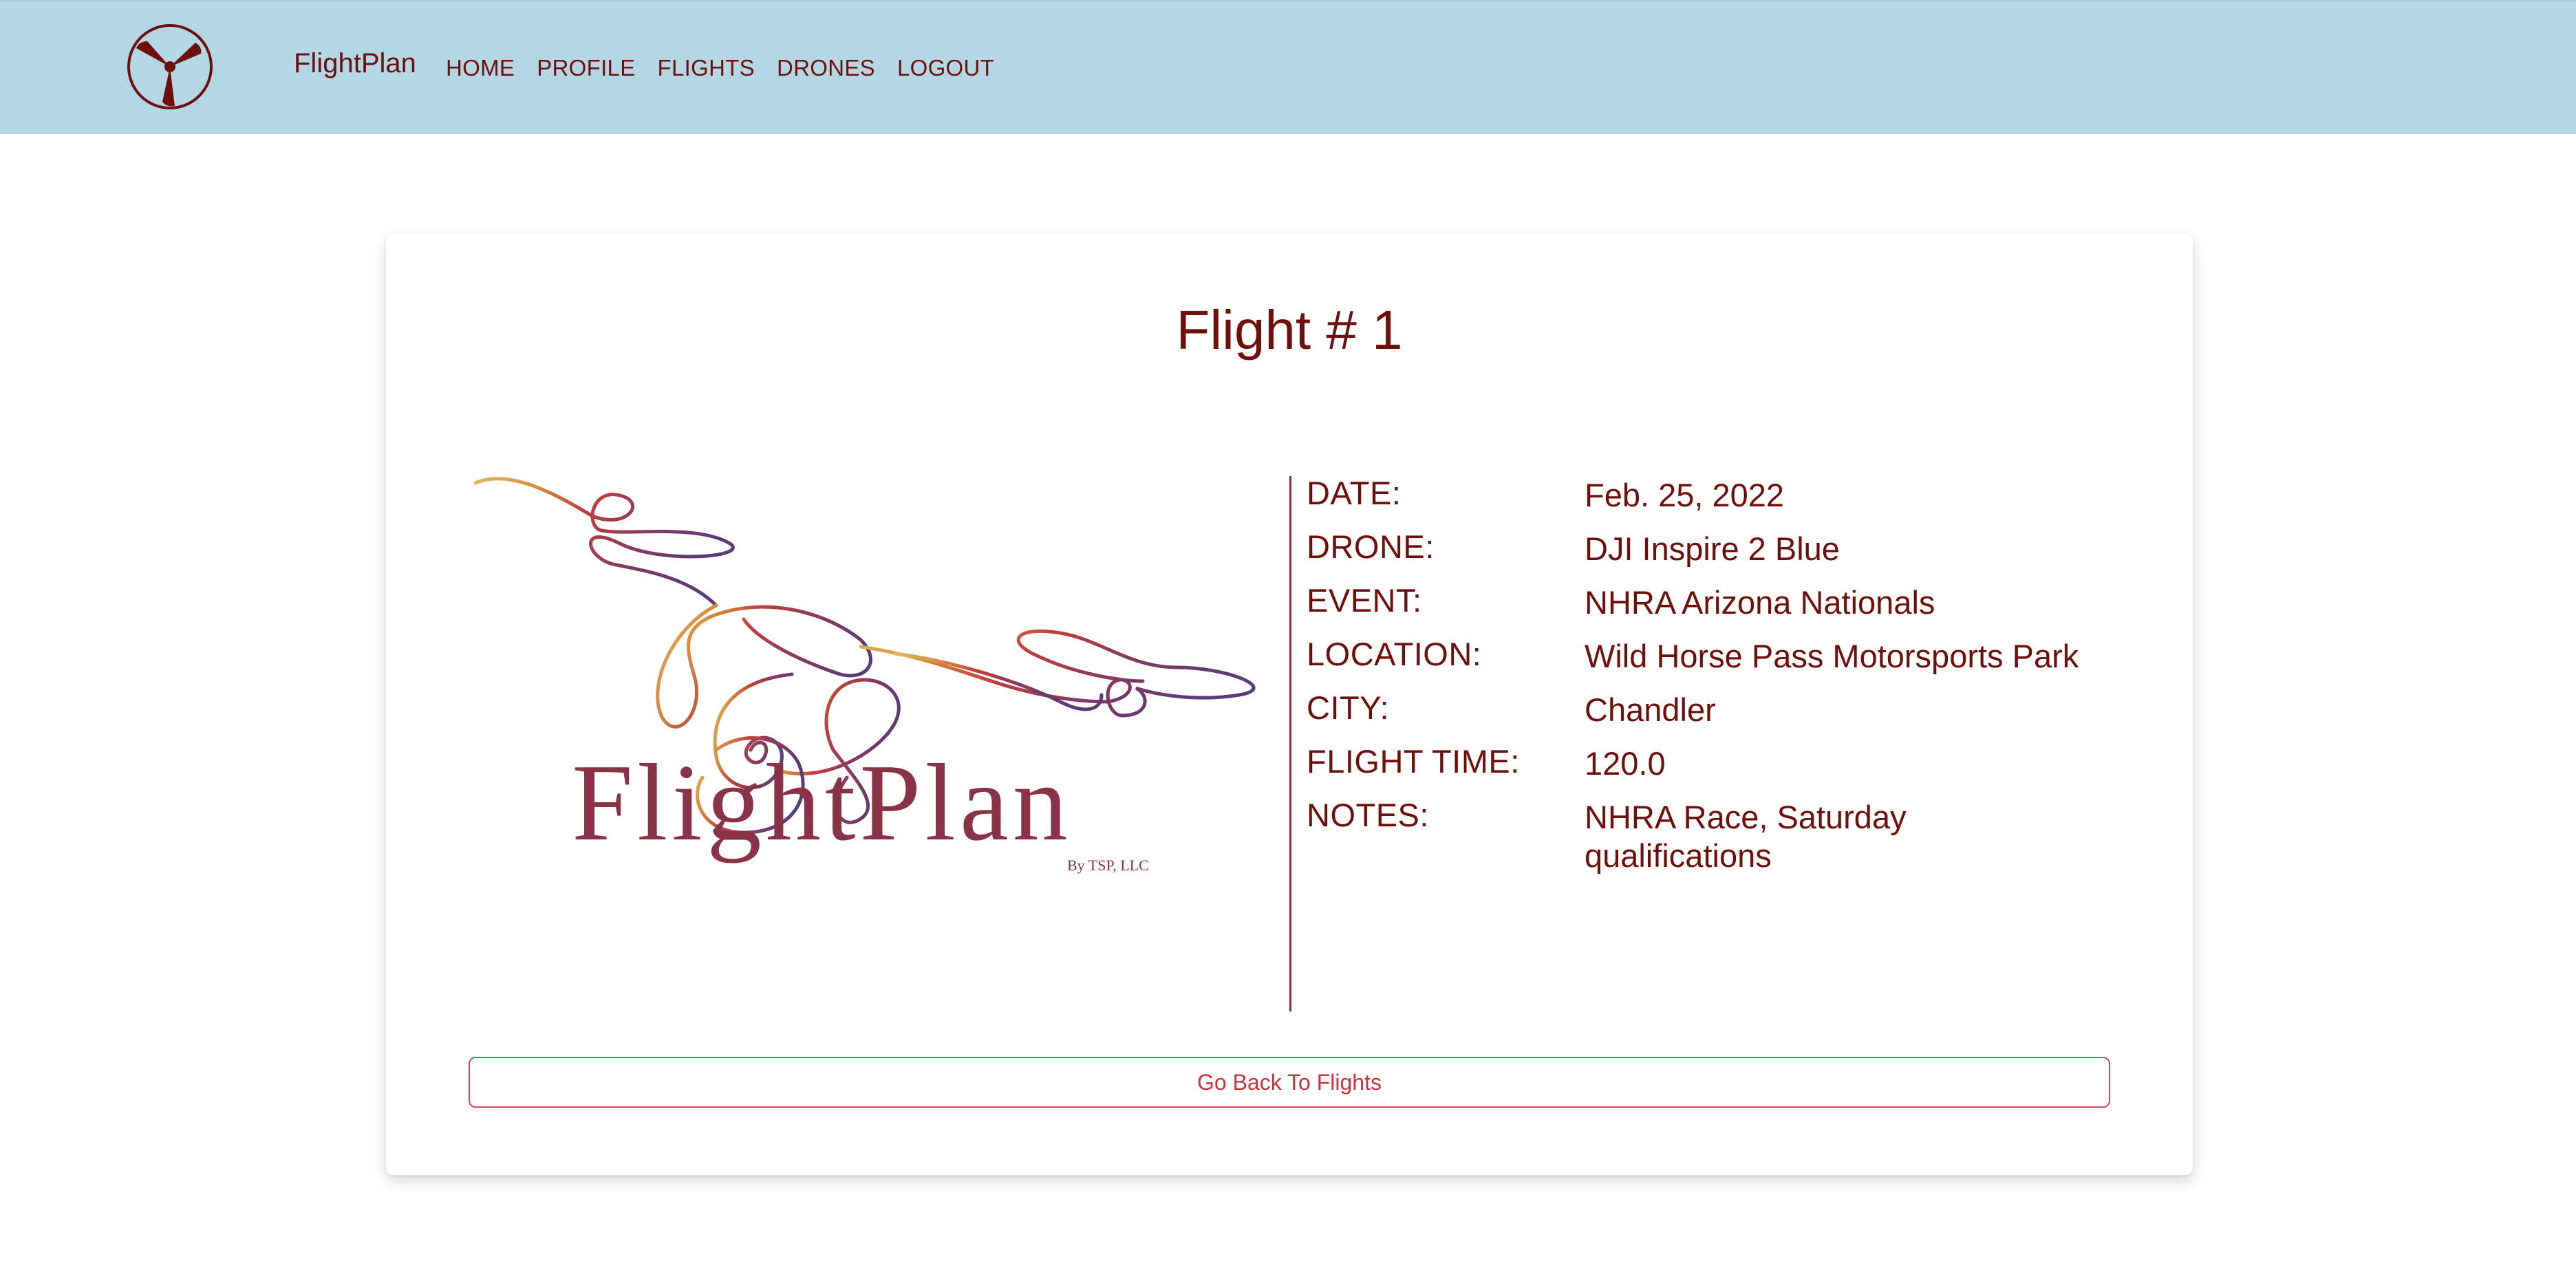  Describe the element at coordinates (586, 67) in the screenshot. I see `nav-profile-link: PROFILE` at that location.